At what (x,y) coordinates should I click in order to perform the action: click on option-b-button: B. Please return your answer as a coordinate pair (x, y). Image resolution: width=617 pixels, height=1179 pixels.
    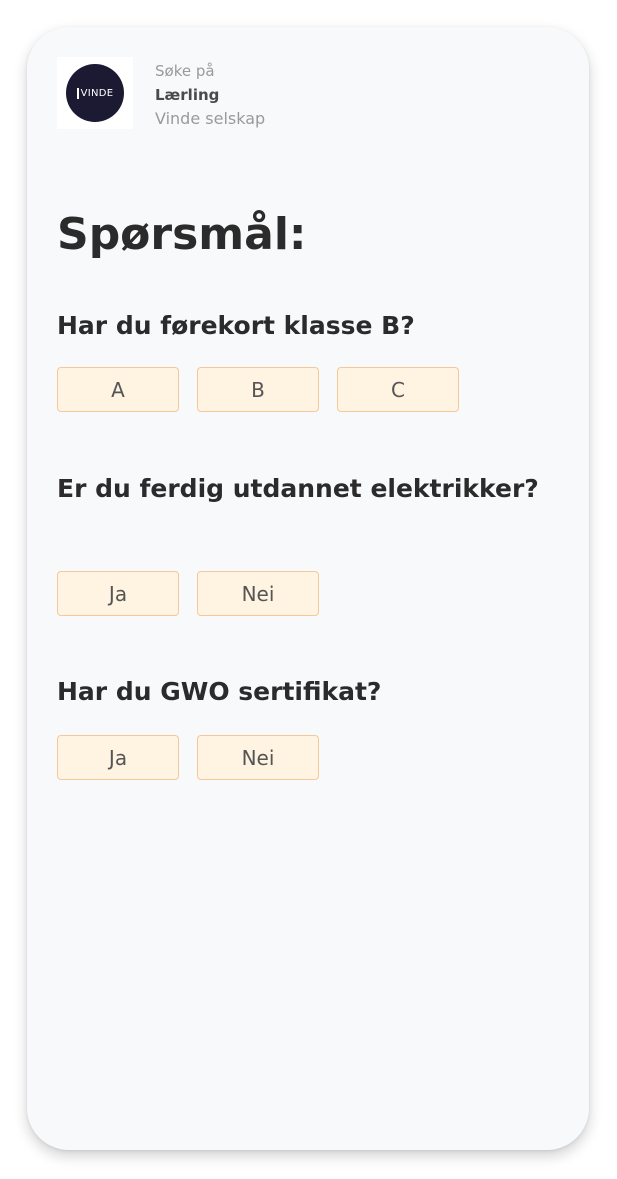
    Looking at the image, I should click on (258, 389).